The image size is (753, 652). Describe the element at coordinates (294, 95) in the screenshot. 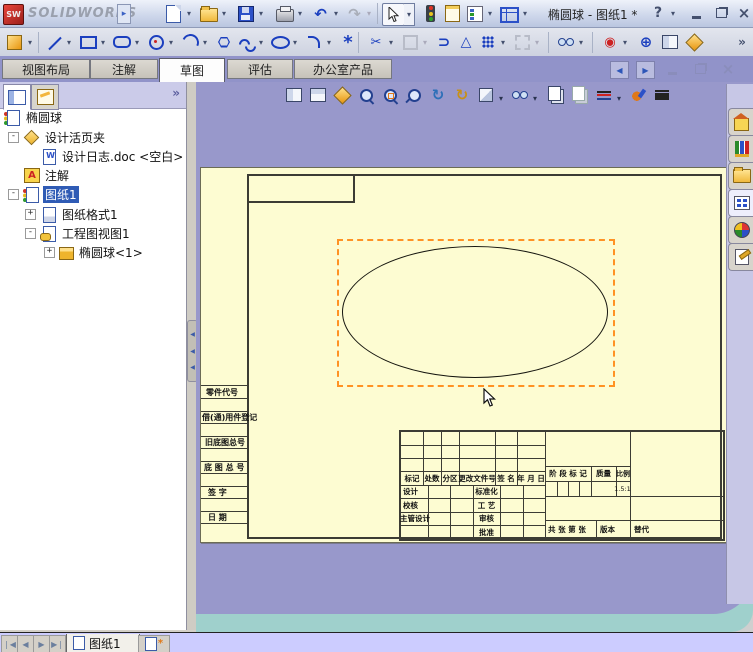

I see `tile-horizontal-button` at that location.